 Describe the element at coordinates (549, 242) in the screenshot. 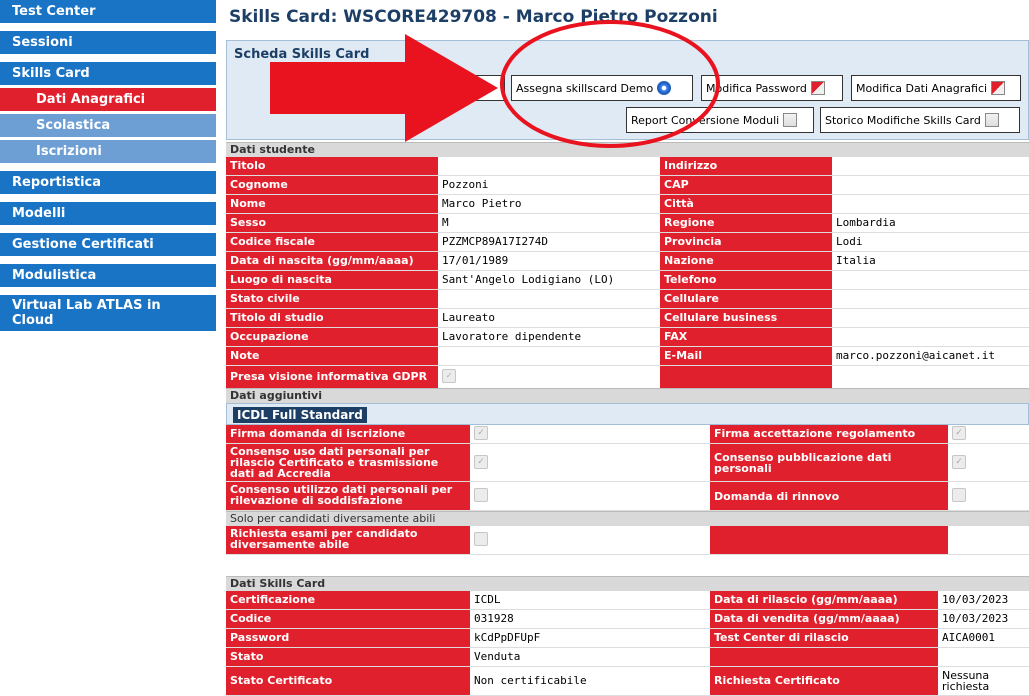

I see `field-value: PZZMCP89A17I274D` at that location.